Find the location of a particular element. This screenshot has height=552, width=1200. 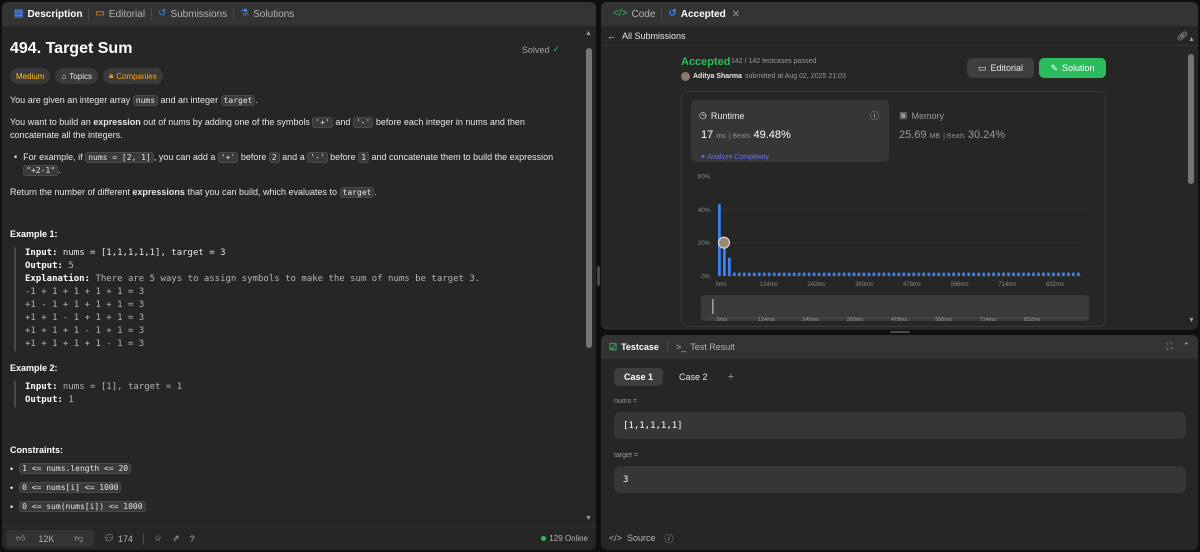

field-label-target: target = is located at coordinates (626, 455).